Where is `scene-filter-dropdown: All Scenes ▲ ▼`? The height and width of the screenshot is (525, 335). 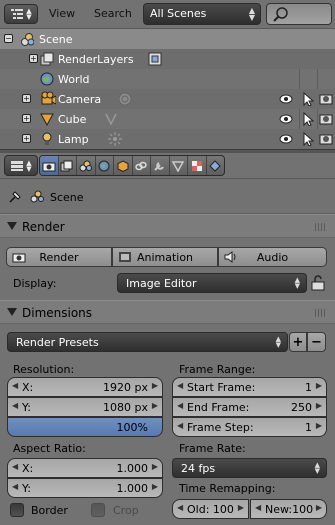 scene-filter-dropdown: All Scenes ▲ ▼ is located at coordinates (202, 14).